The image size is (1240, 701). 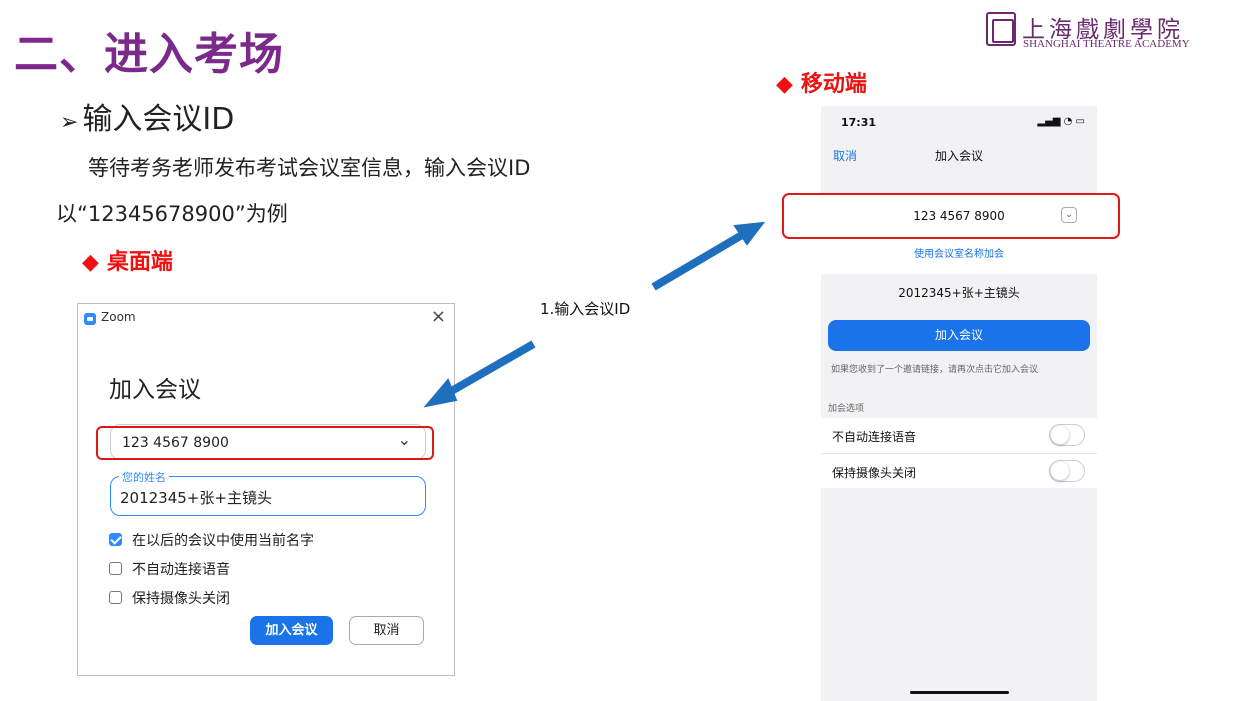 I want to click on mobile-section-label: ◆ 移动端, so click(x=821, y=82).